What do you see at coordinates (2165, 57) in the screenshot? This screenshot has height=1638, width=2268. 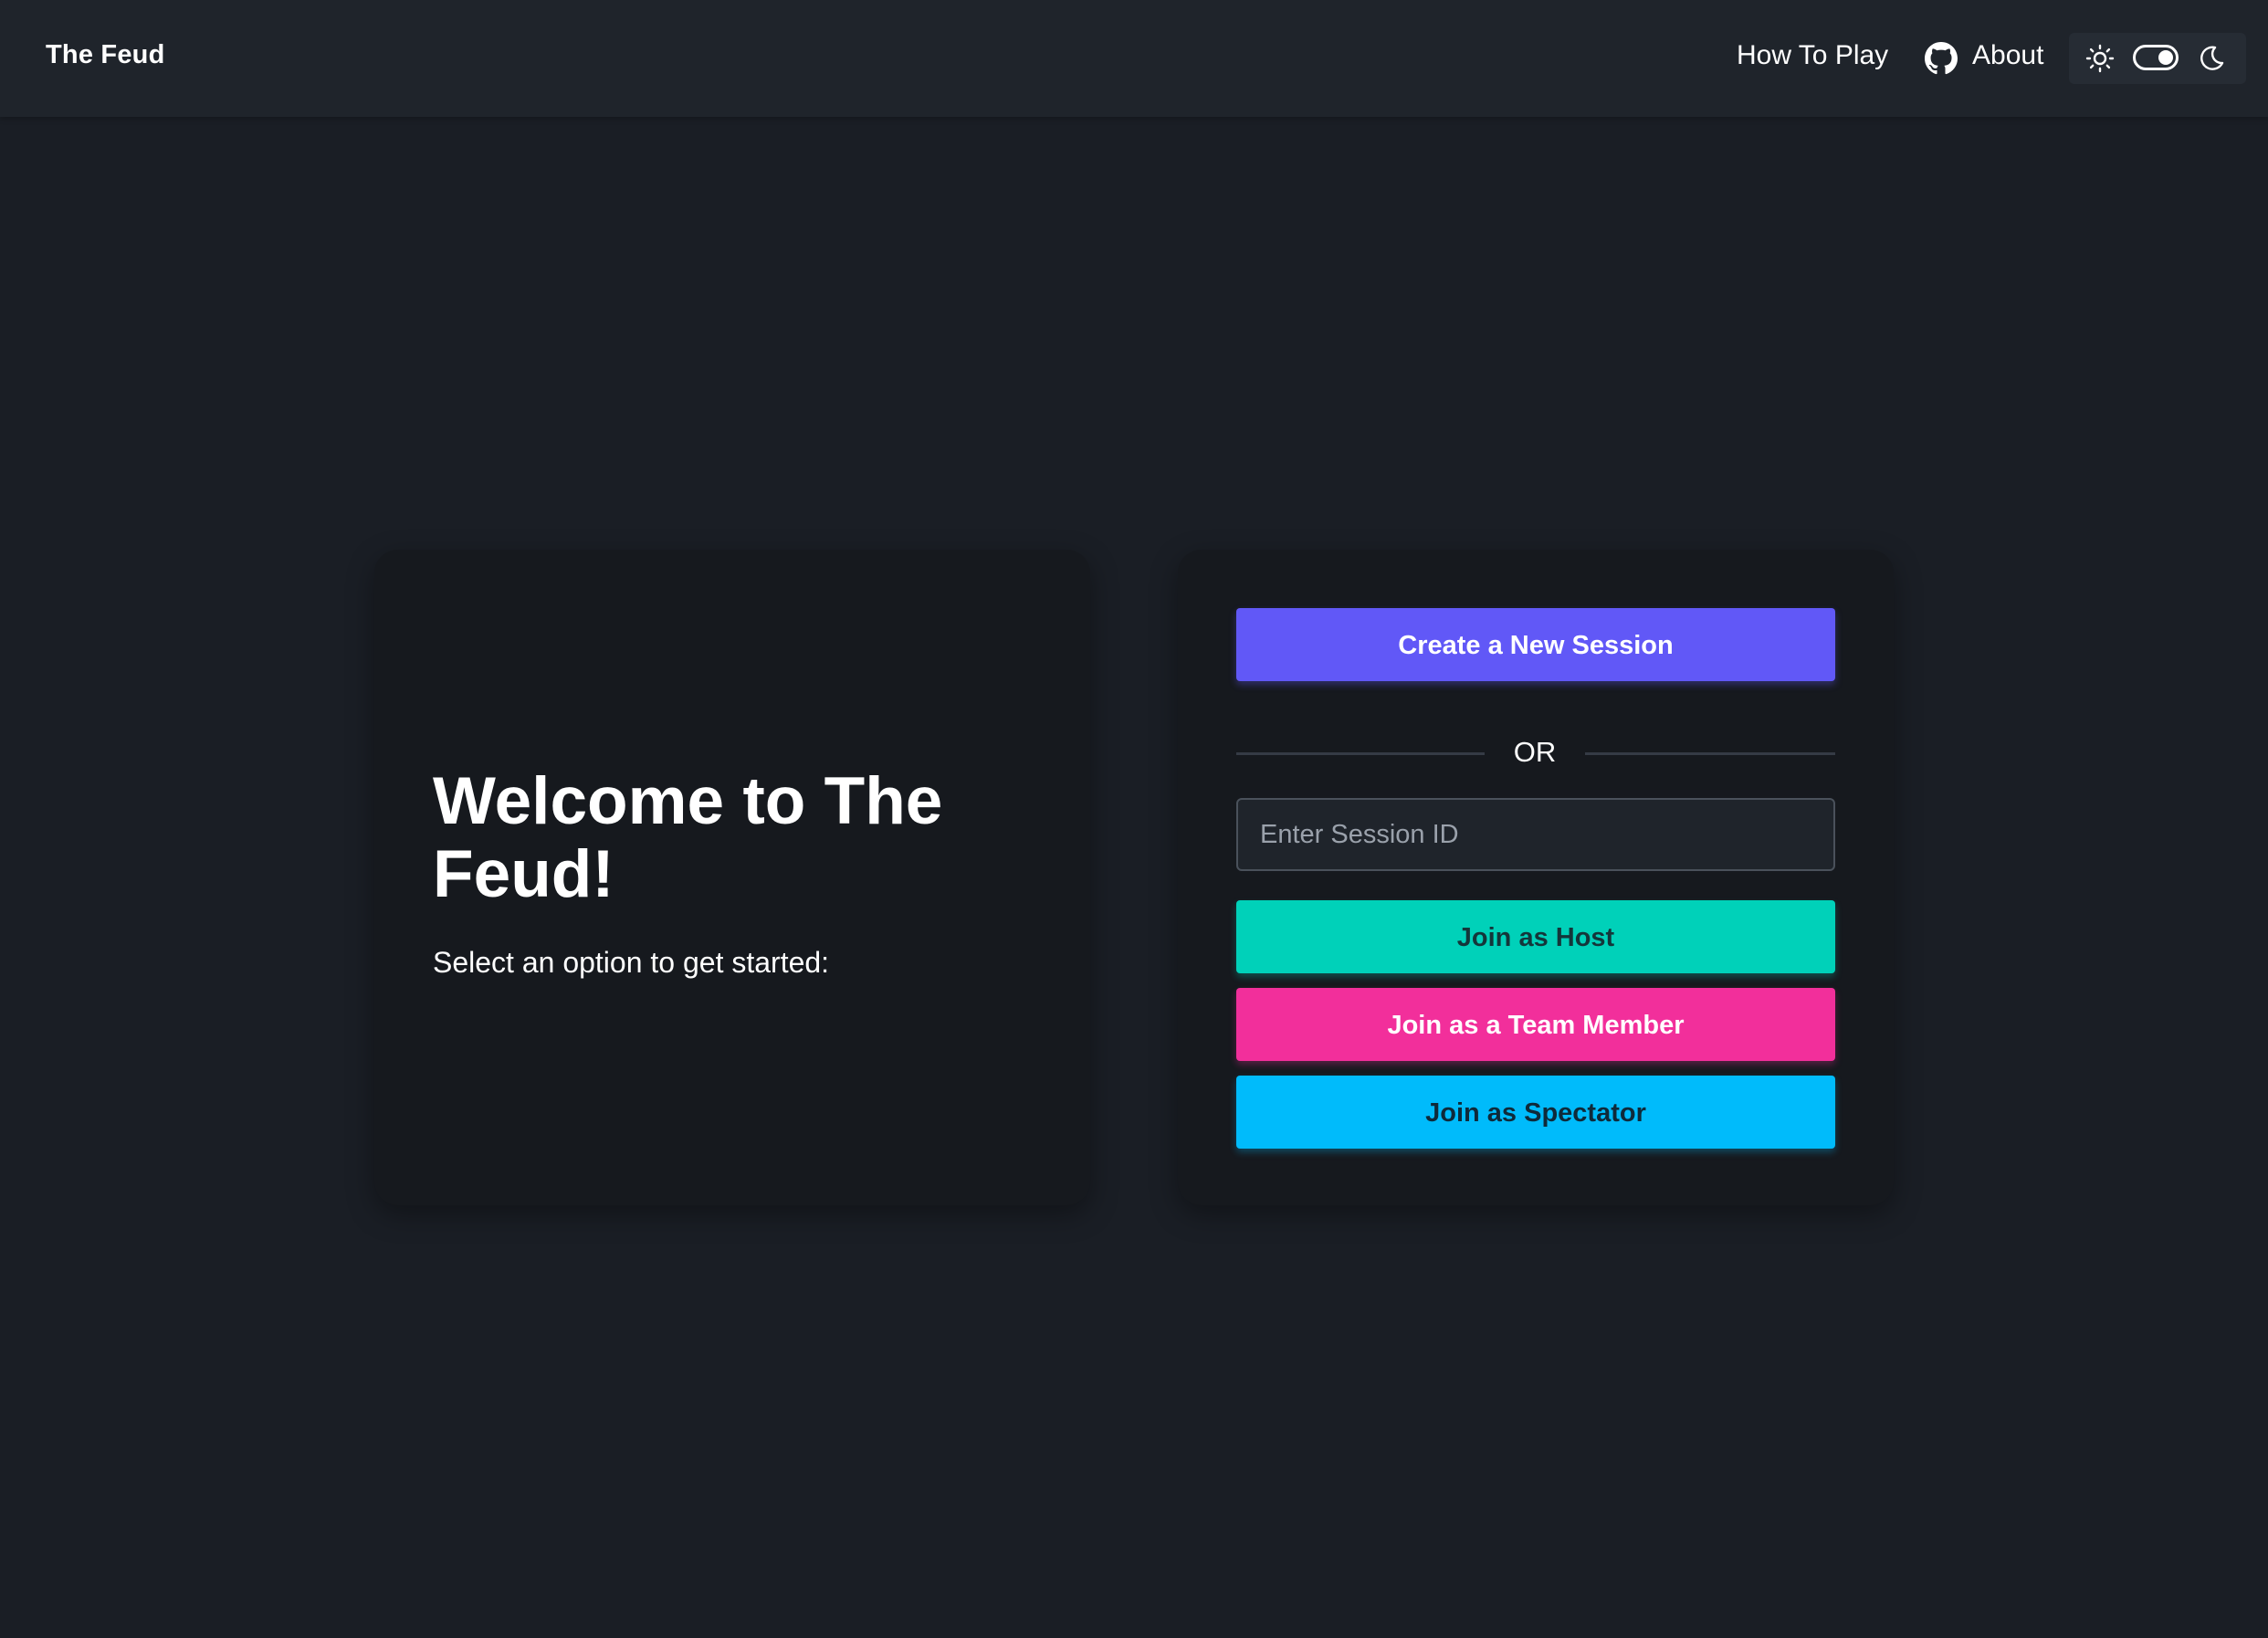 I see `toggle-knob` at bounding box center [2165, 57].